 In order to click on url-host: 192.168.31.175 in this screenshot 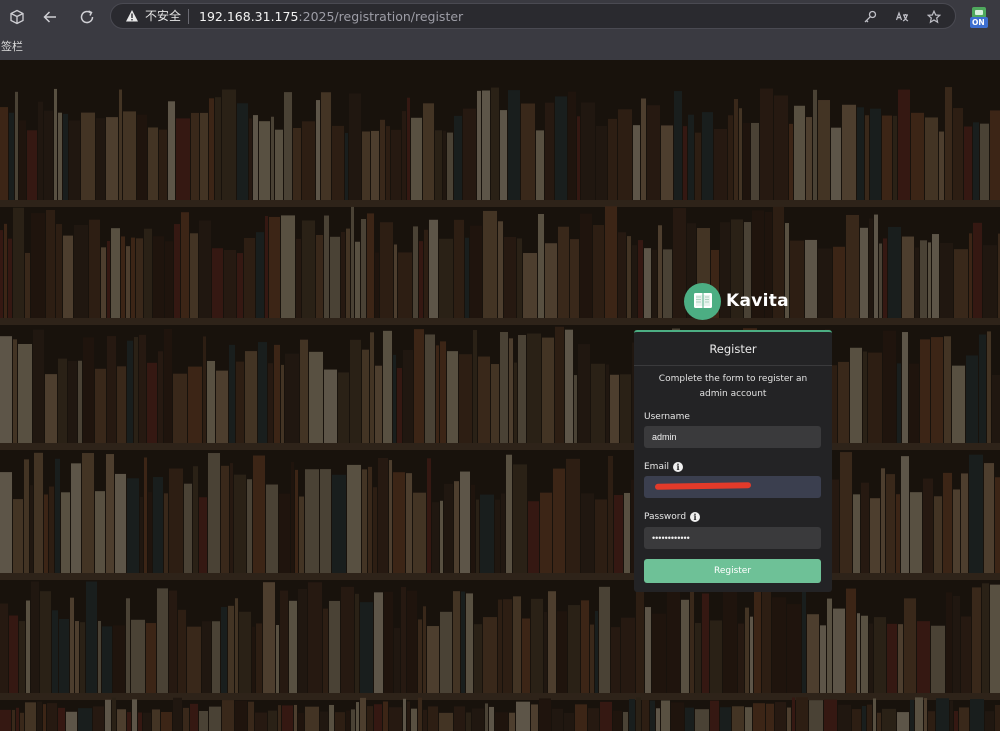, I will do `click(249, 16)`.